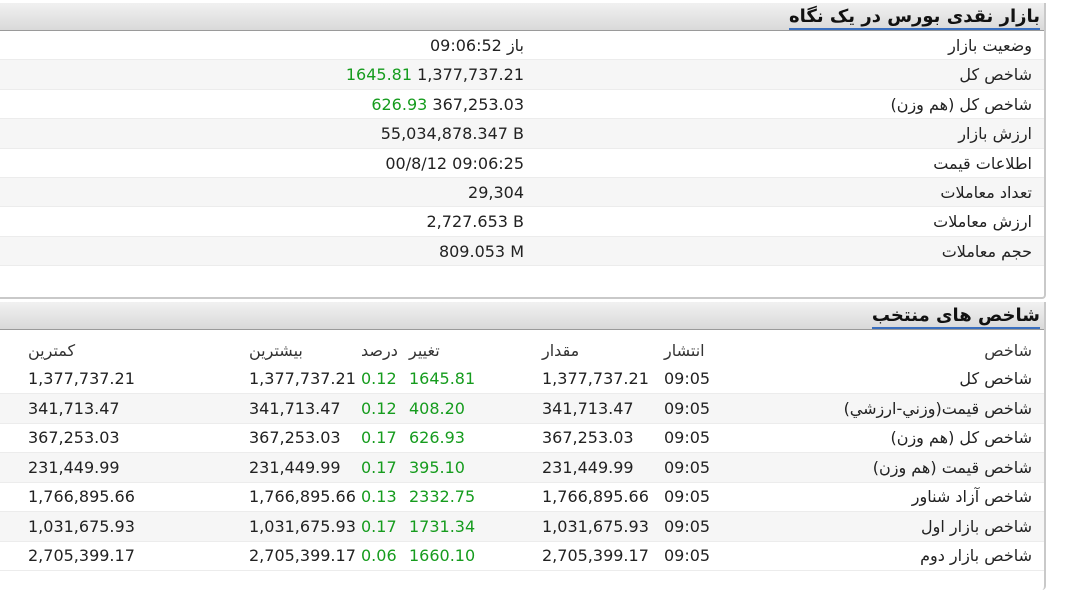 The height and width of the screenshot is (590, 1080). Describe the element at coordinates (81, 378) in the screenshot. I see `index-min-cell: 1,377,737.21` at that location.